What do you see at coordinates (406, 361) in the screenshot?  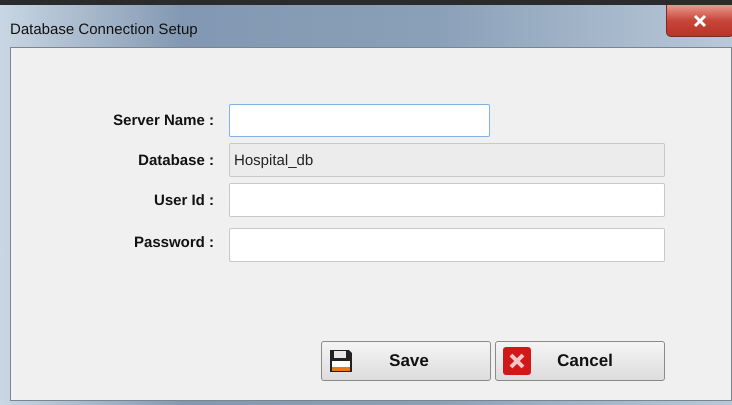 I see `save-button: Save` at bounding box center [406, 361].